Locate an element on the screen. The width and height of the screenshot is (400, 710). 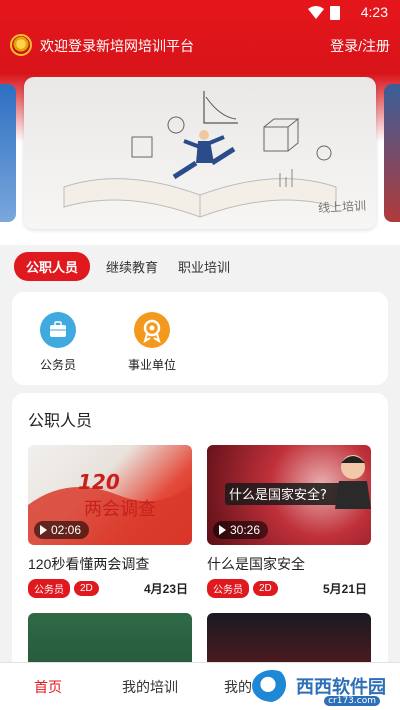
duration-text: 30:26 is located at coordinates (245, 530).